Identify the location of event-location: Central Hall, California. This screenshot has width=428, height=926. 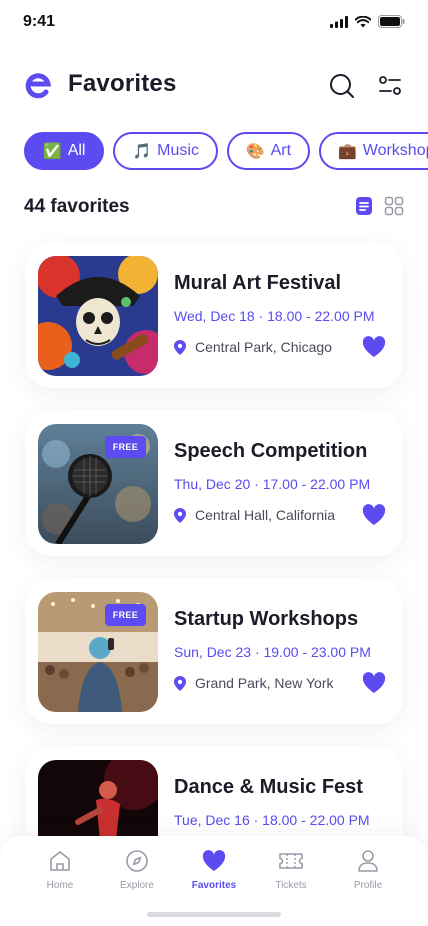
(254, 515).